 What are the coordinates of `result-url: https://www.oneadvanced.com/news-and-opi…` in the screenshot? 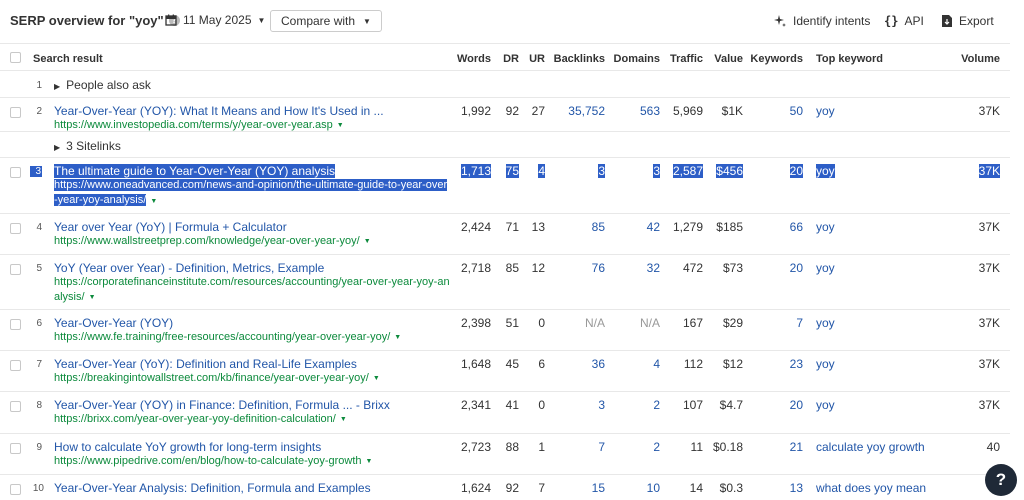 It's located at (251, 185).